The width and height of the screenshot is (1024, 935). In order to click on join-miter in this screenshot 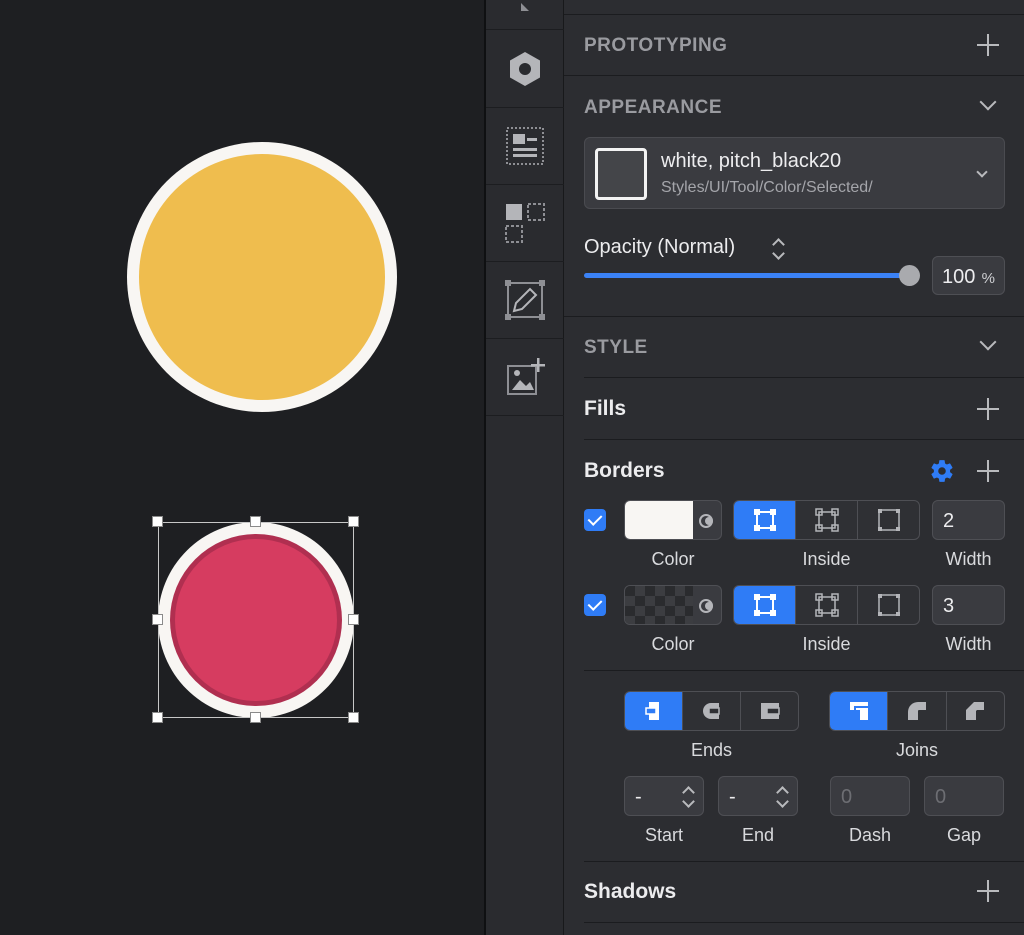, I will do `click(859, 711)`.